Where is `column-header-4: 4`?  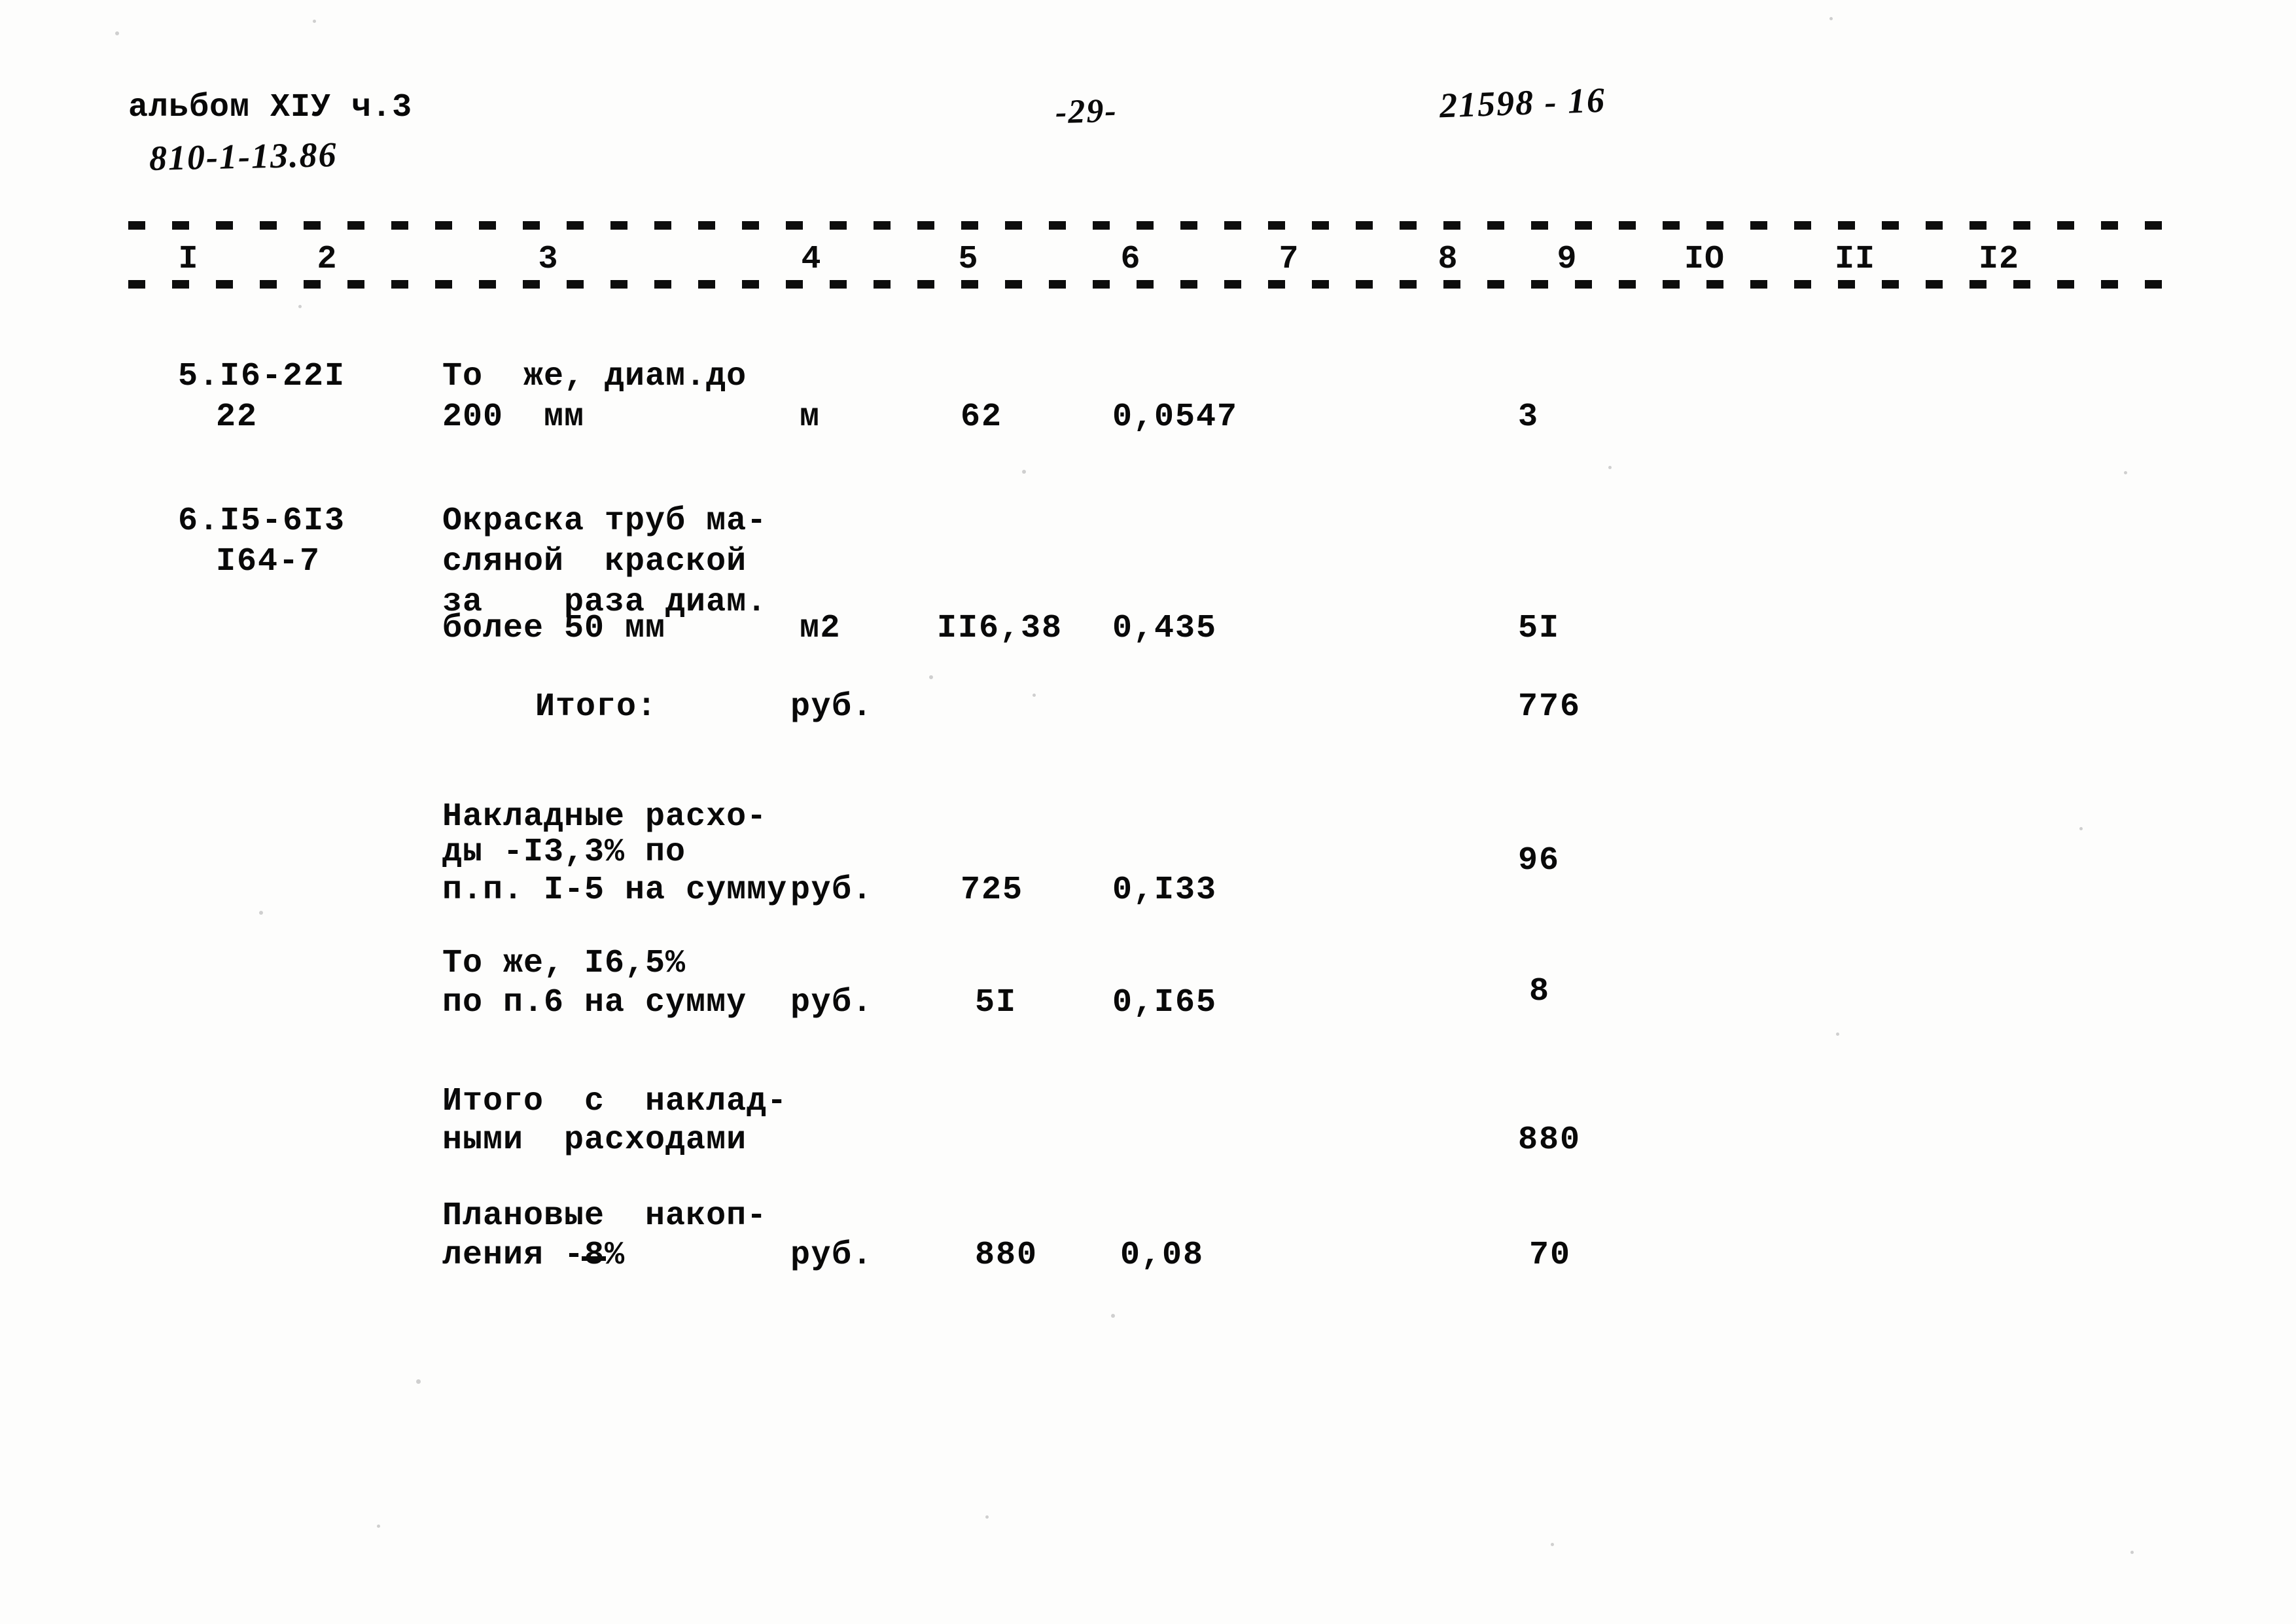 column-header-4: 4 is located at coordinates (811, 259).